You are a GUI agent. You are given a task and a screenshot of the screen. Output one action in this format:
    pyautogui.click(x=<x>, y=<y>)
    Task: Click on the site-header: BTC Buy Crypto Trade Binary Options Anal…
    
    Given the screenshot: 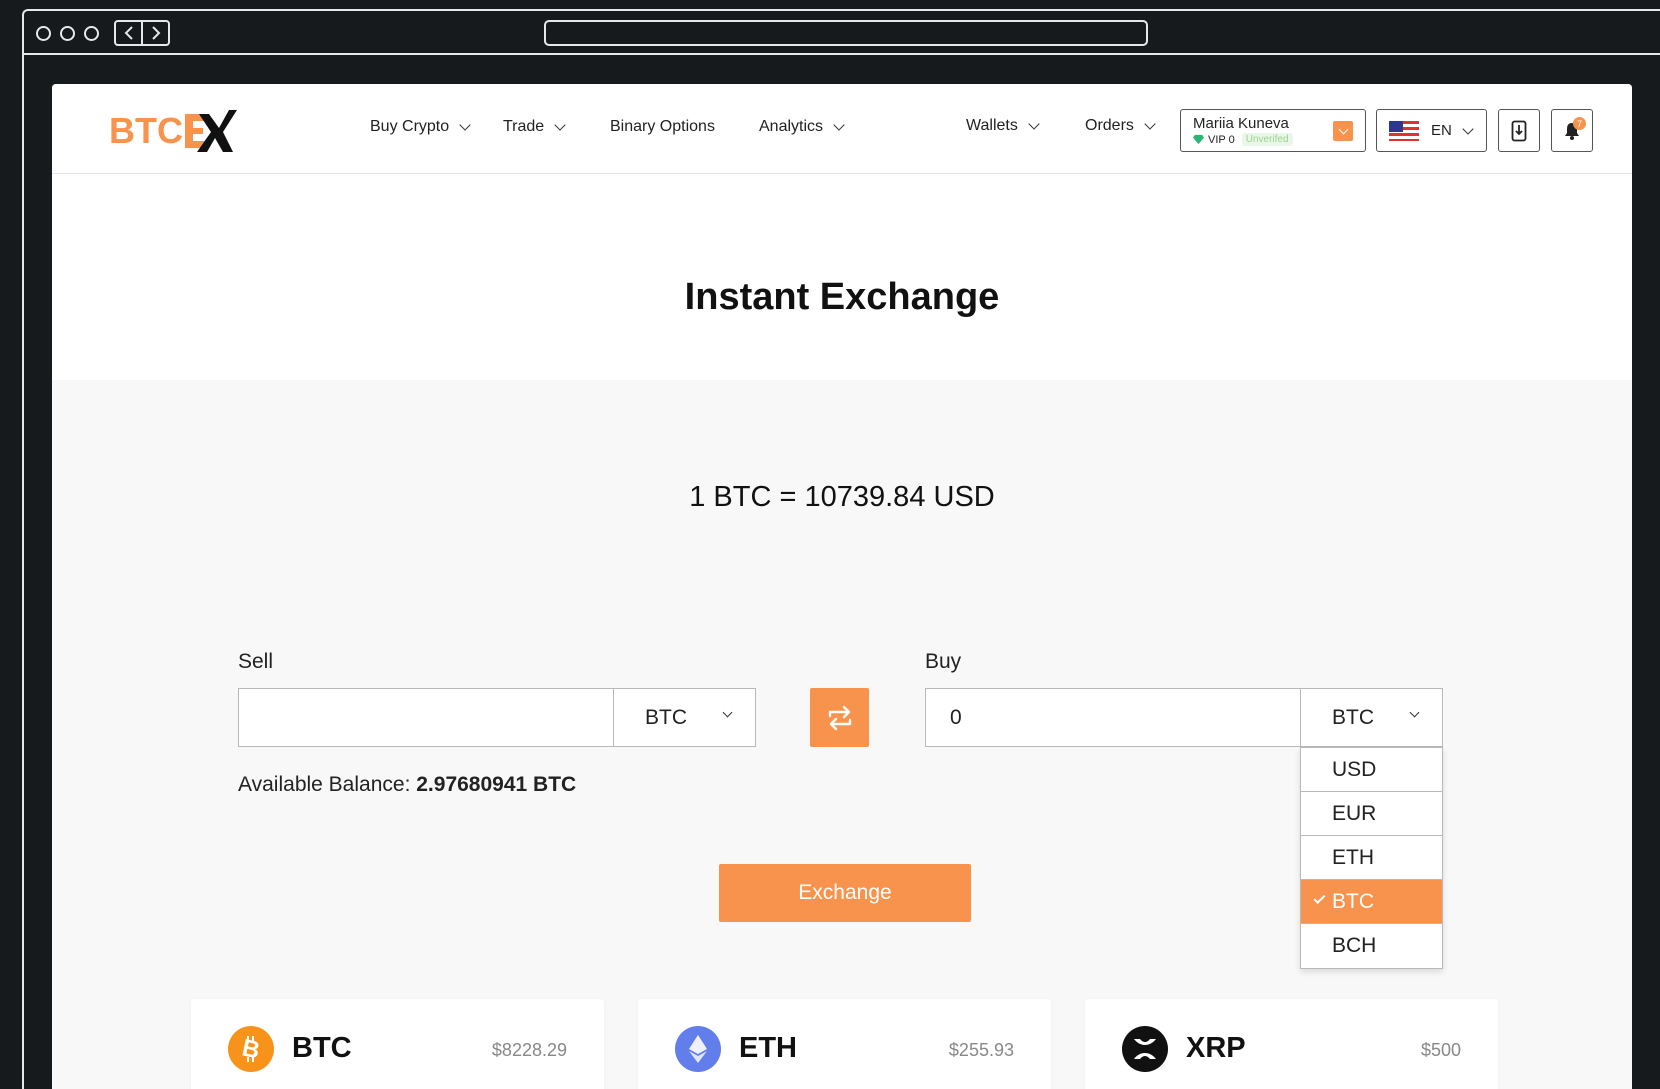 What is the action you would take?
    pyautogui.click(x=842, y=129)
    